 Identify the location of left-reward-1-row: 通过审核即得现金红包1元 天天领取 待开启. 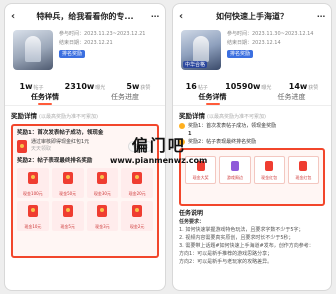
(85, 146).